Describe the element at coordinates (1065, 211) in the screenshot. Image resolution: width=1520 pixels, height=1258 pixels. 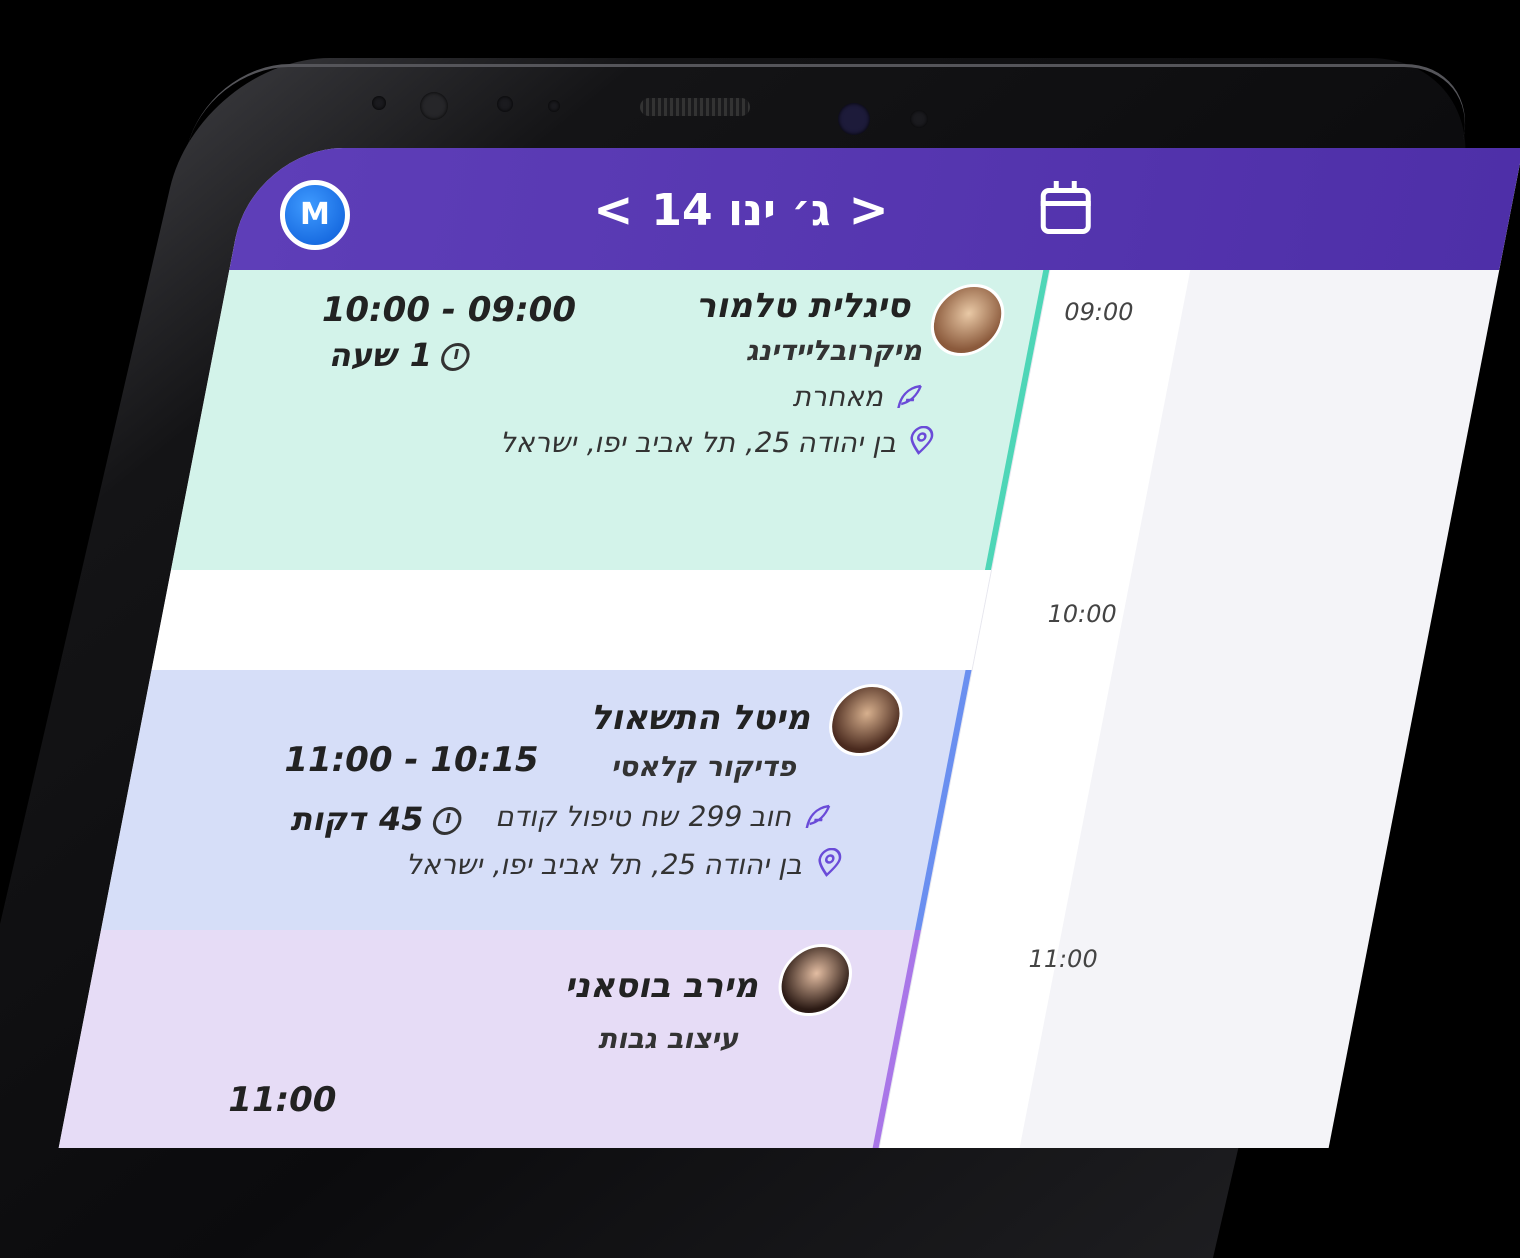
I see `calendar-icon` at that location.